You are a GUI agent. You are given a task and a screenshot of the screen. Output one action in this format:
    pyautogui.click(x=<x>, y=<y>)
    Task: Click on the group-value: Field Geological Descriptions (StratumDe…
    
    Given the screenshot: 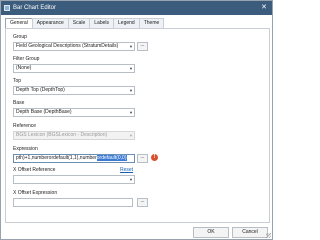 What is the action you would take?
    pyautogui.click(x=67, y=46)
    